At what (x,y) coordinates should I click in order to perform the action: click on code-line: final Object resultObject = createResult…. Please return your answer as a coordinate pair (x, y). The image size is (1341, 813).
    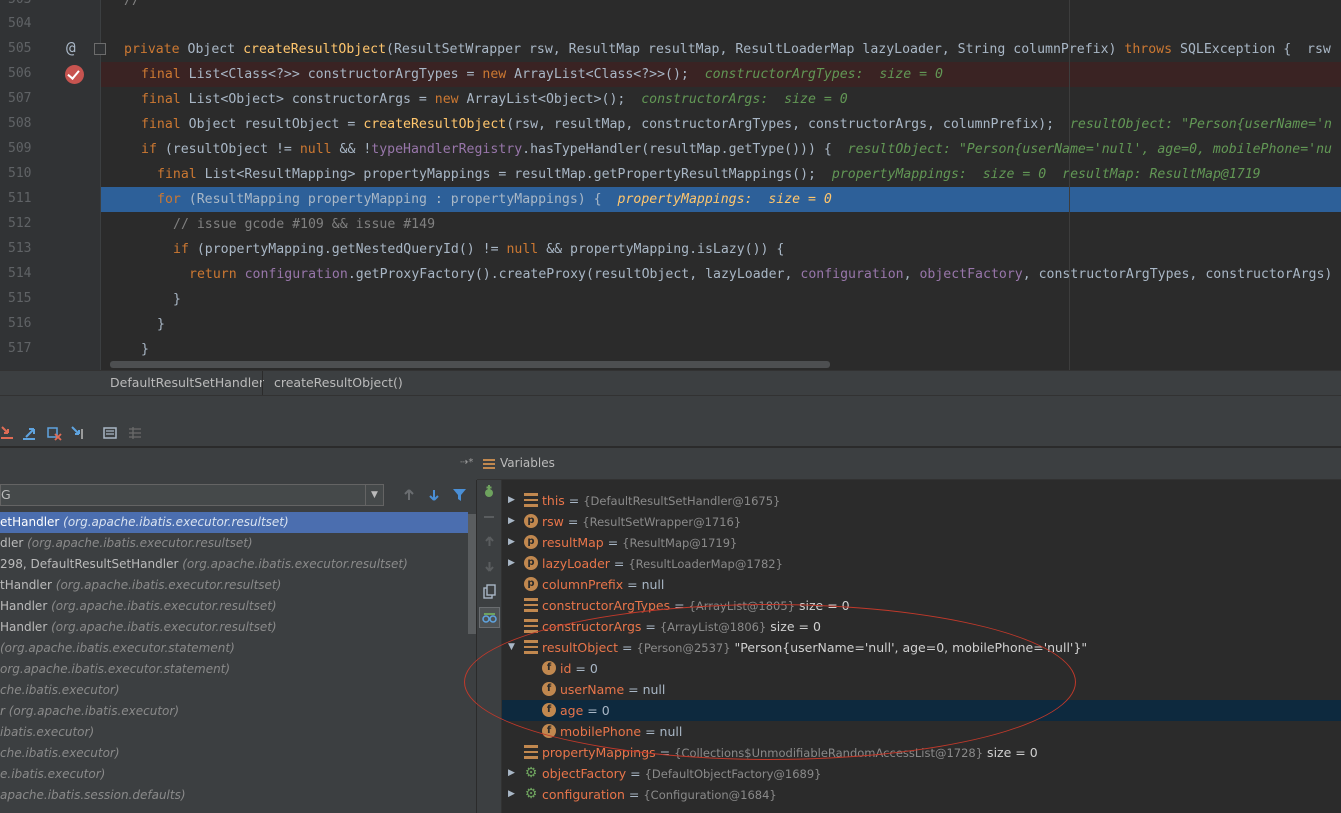
    Looking at the image, I should click on (721, 124).